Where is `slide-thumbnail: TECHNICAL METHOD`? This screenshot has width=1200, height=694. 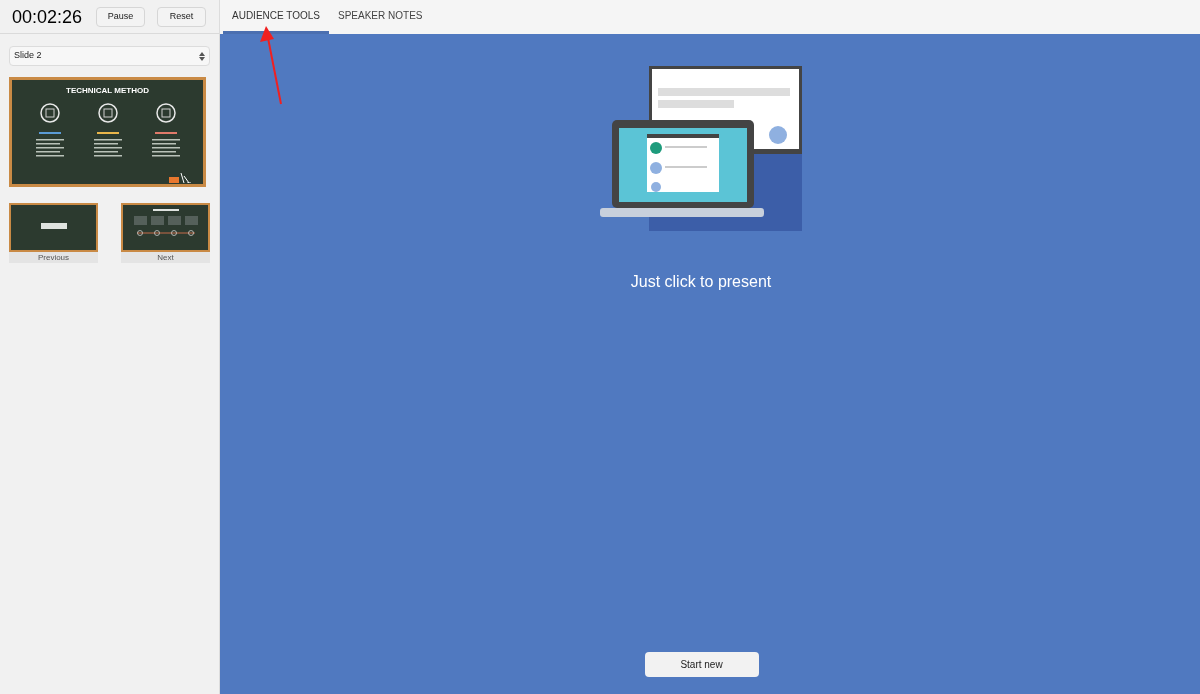
slide-thumbnail: TECHNICAL METHOD is located at coordinates (107, 132).